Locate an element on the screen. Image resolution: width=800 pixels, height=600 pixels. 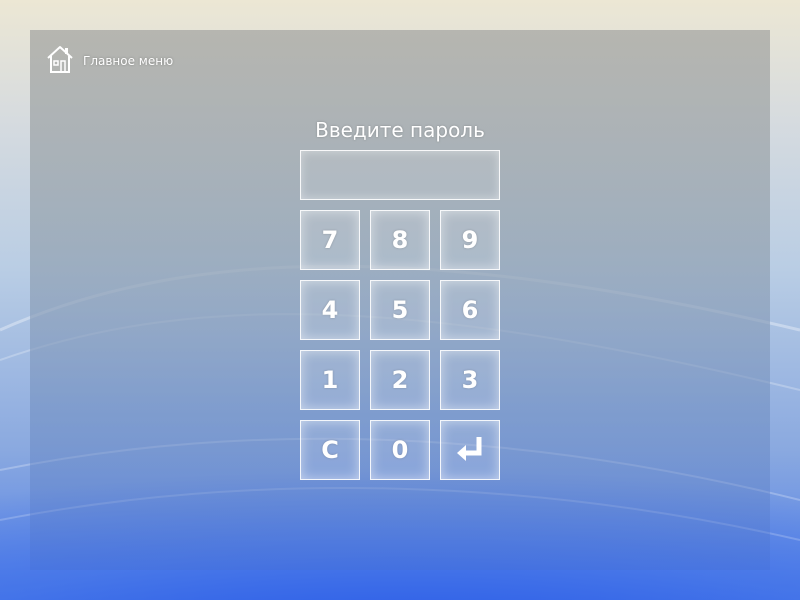
main-menu-label: Главное меню is located at coordinates (128, 61).